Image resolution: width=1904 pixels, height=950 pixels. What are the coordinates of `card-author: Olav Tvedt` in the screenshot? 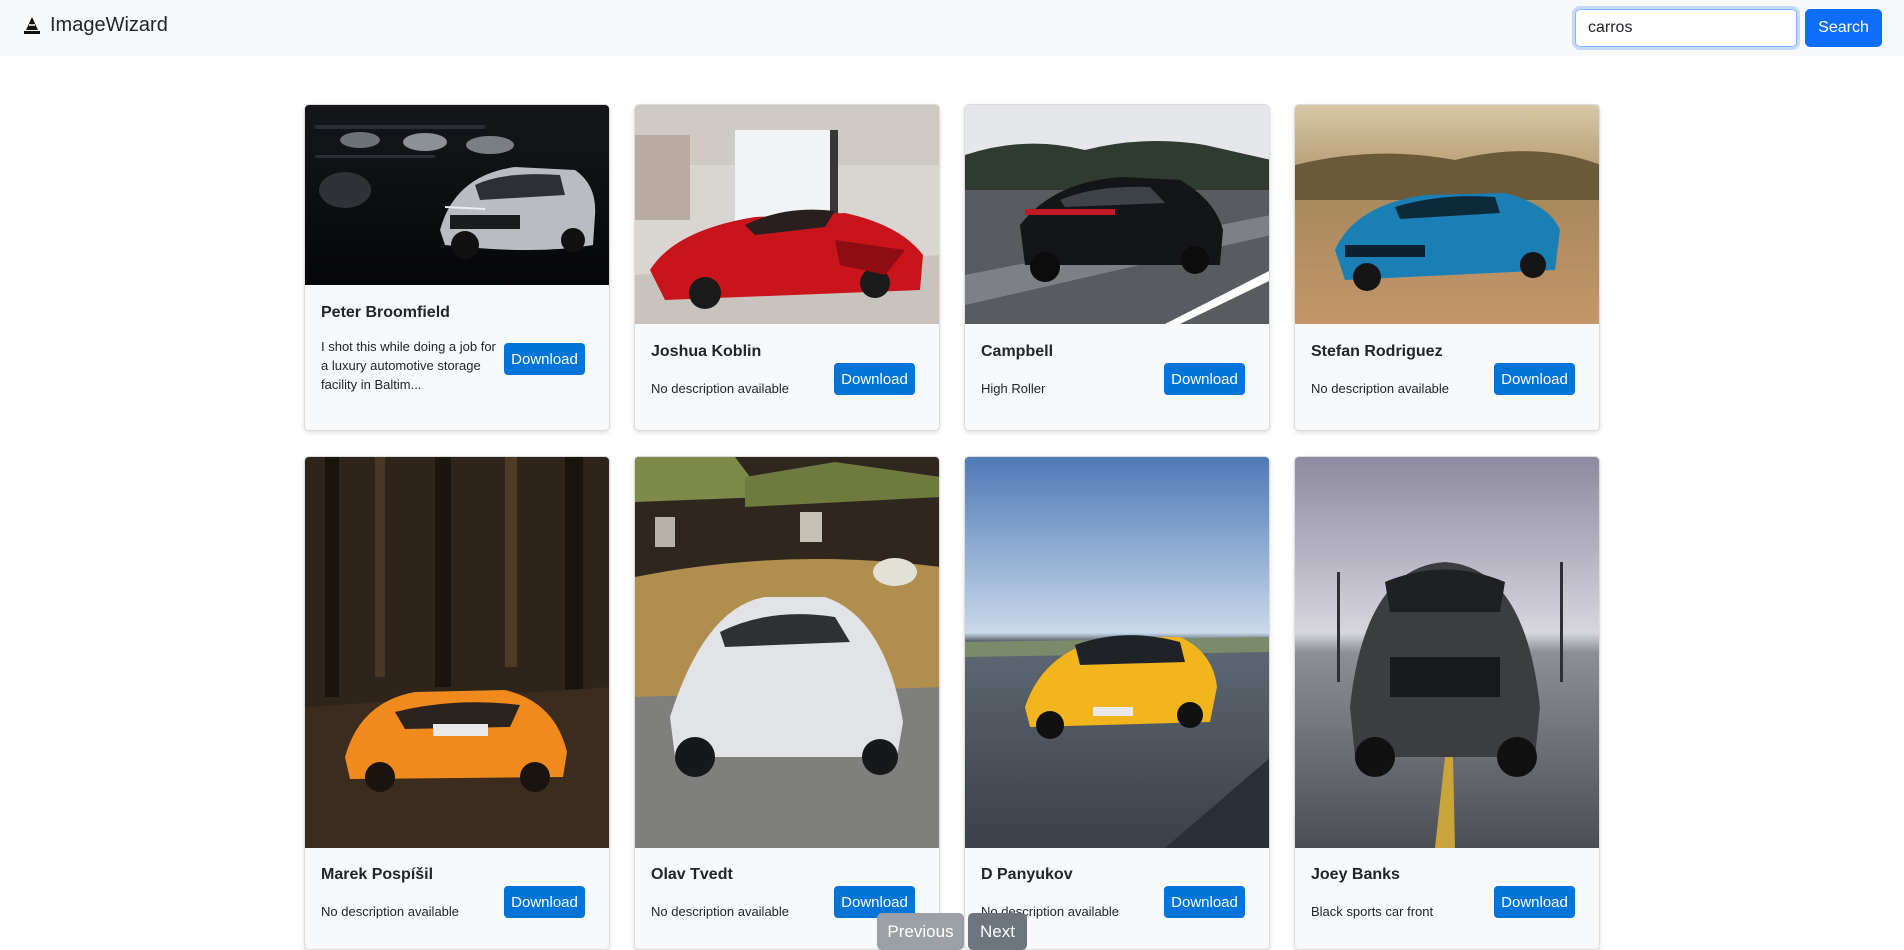 It's located at (692, 874).